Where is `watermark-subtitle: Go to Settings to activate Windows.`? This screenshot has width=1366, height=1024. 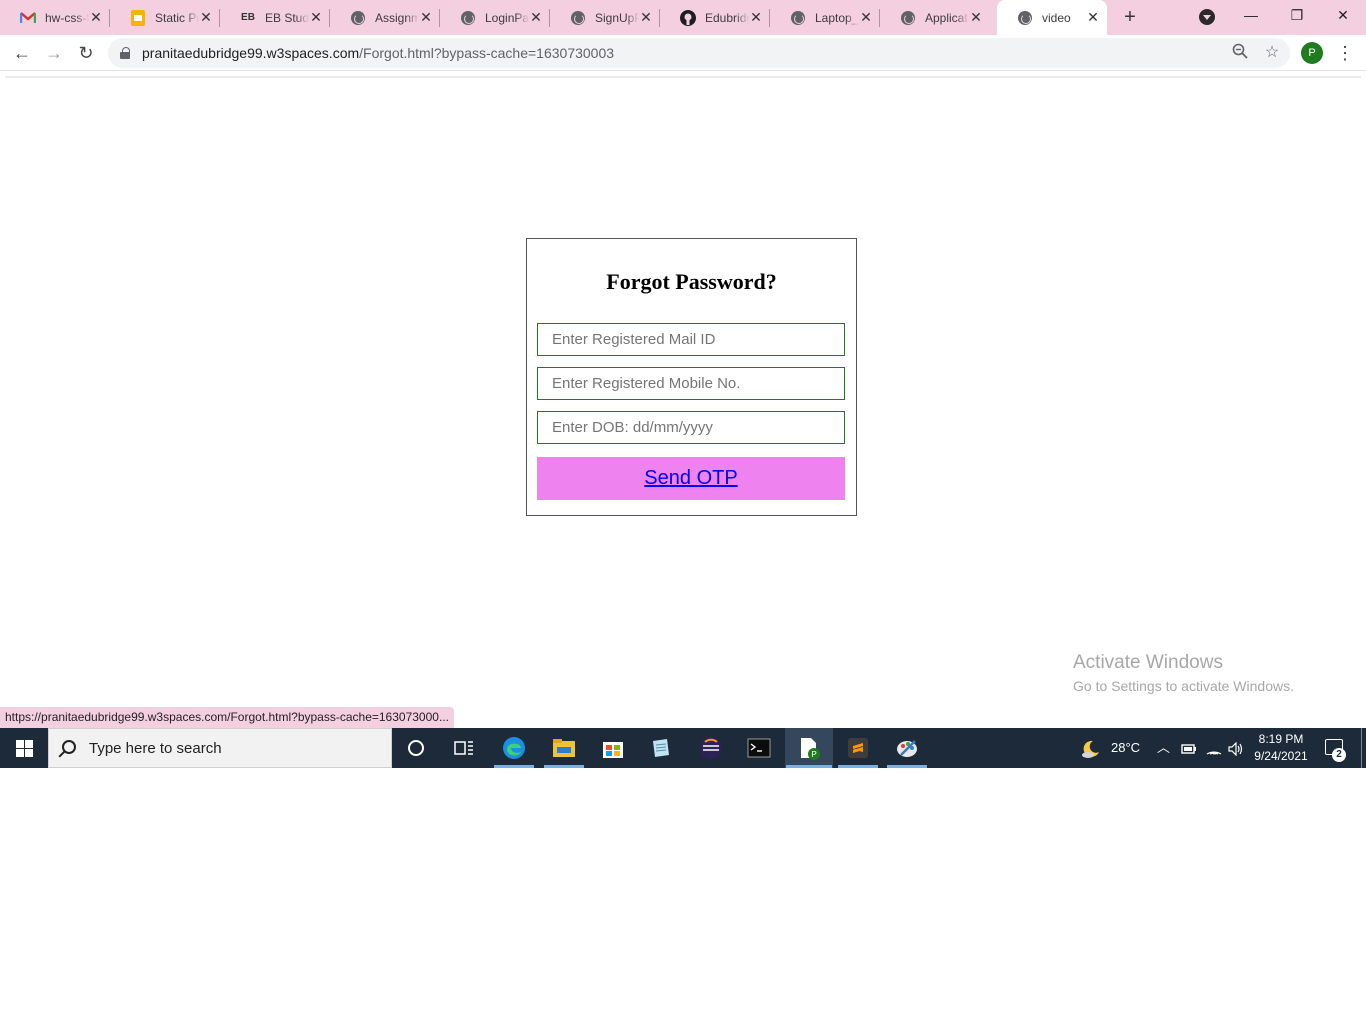
watermark-subtitle: Go to Settings to activate Windows. is located at coordinates (1183, 686).